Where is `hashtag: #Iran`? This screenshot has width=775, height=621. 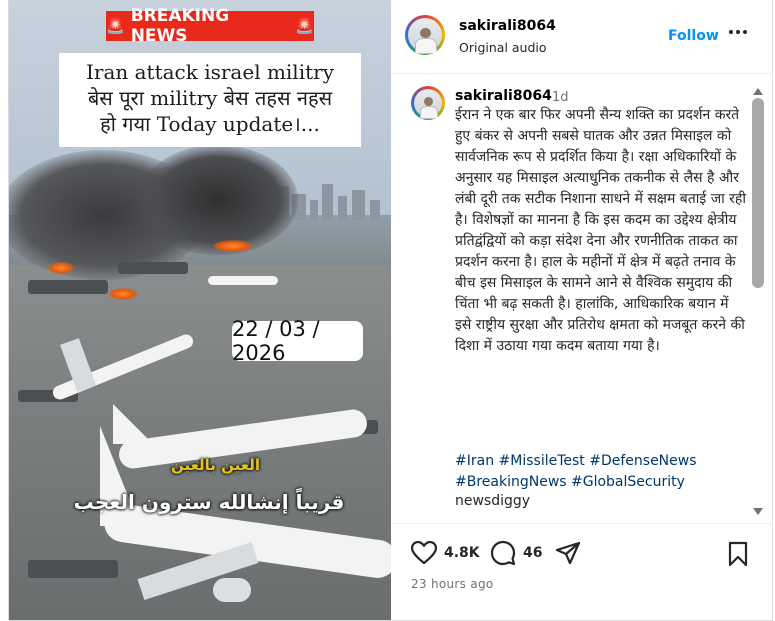 hashtag: #Iran is located at coordinates (474, 461).